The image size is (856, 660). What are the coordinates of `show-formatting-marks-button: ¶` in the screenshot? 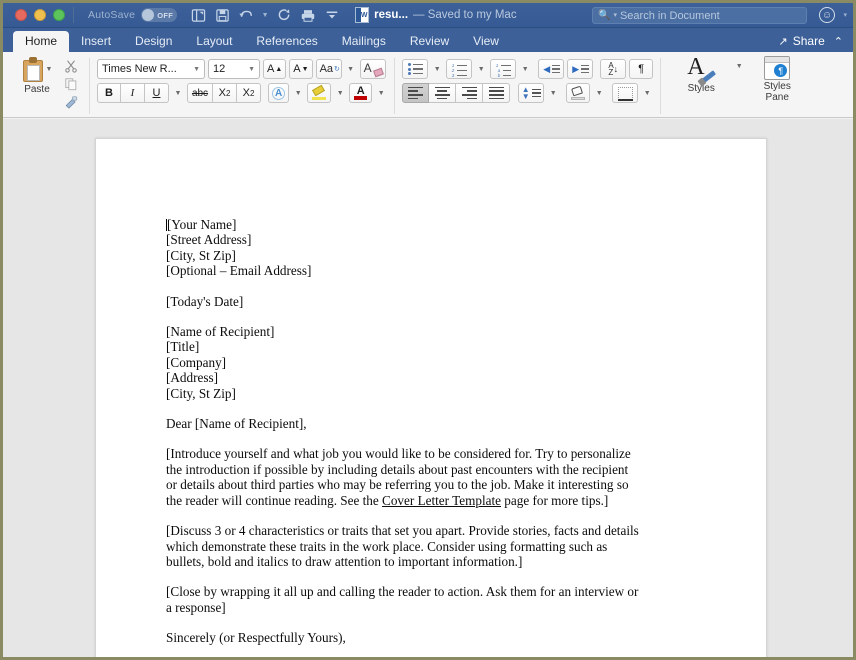 It's located at (641, 69).